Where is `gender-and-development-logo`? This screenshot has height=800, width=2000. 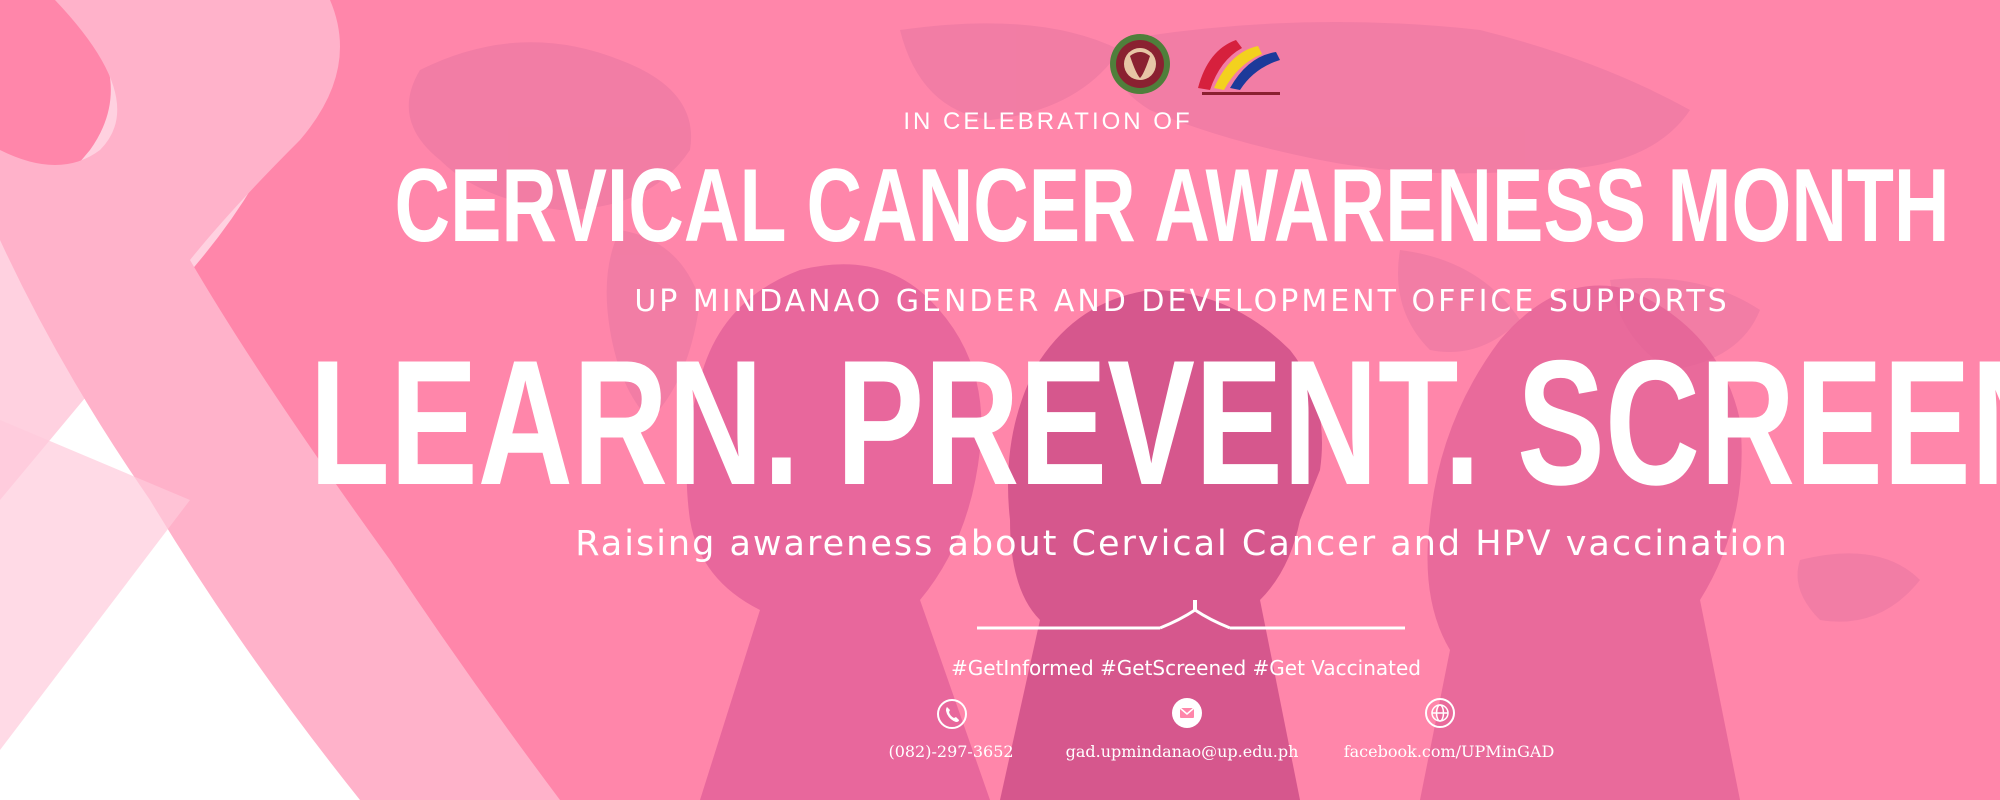
gender-and-development-logo is located at coordinates (1239, 67).